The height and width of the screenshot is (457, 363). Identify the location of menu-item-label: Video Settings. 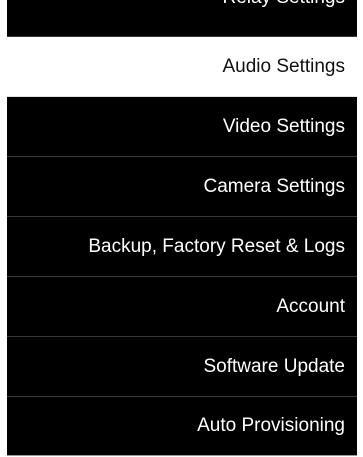
(283, 126).